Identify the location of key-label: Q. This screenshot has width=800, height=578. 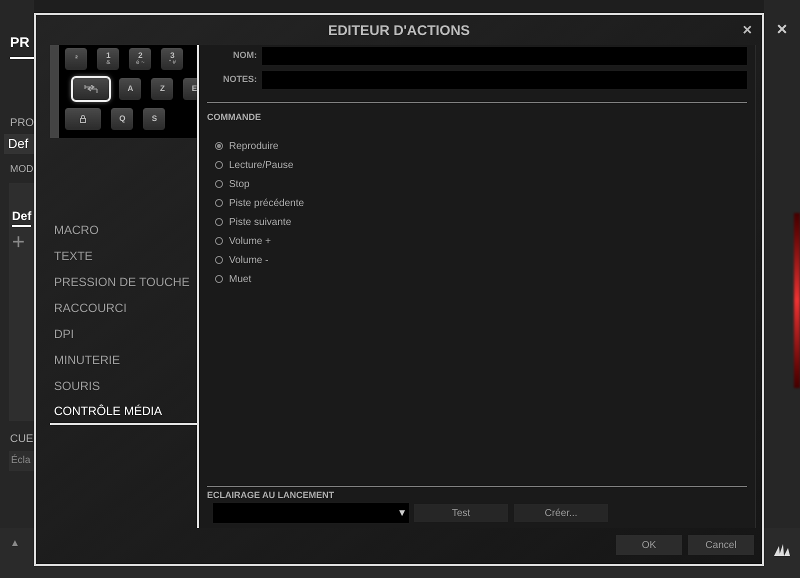
(122, 119).